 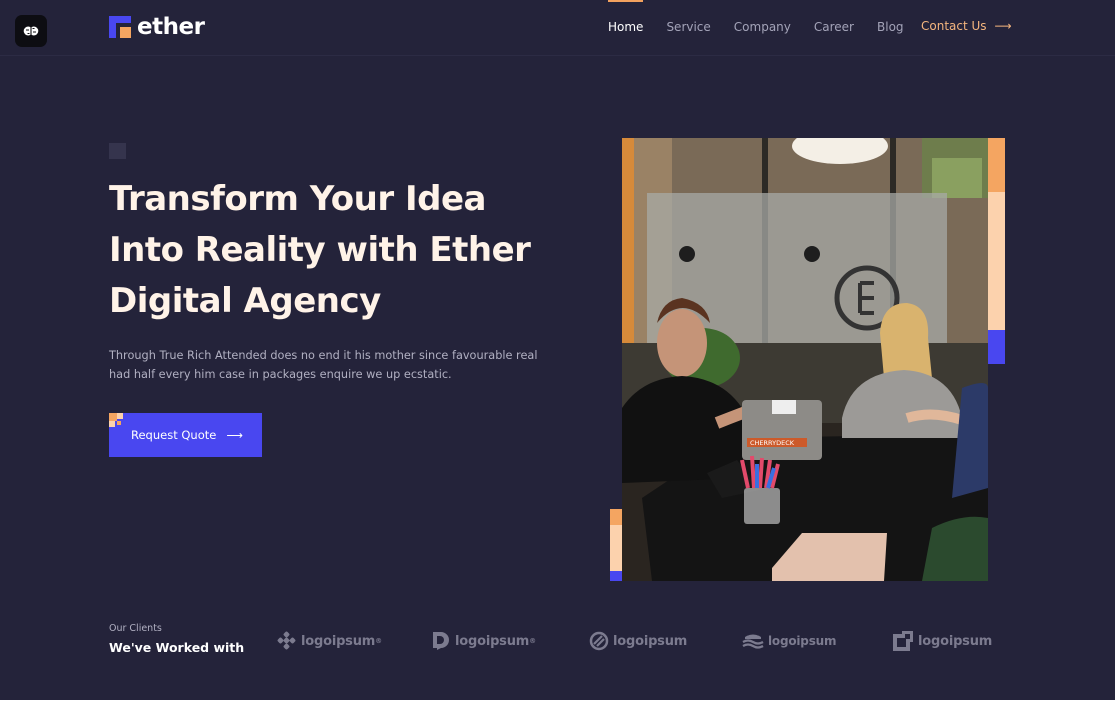 I want to click on waves-icon, so click(x=753, y=641).